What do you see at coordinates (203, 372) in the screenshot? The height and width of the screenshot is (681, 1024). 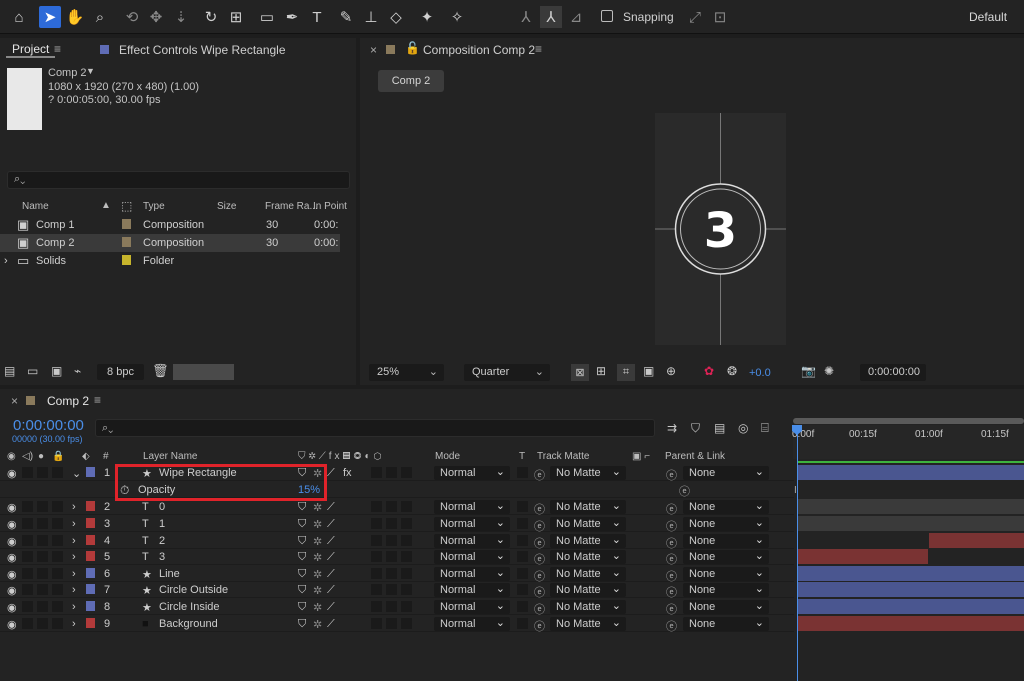 I see `project-scrollbar` at bounding box center [203, 372].